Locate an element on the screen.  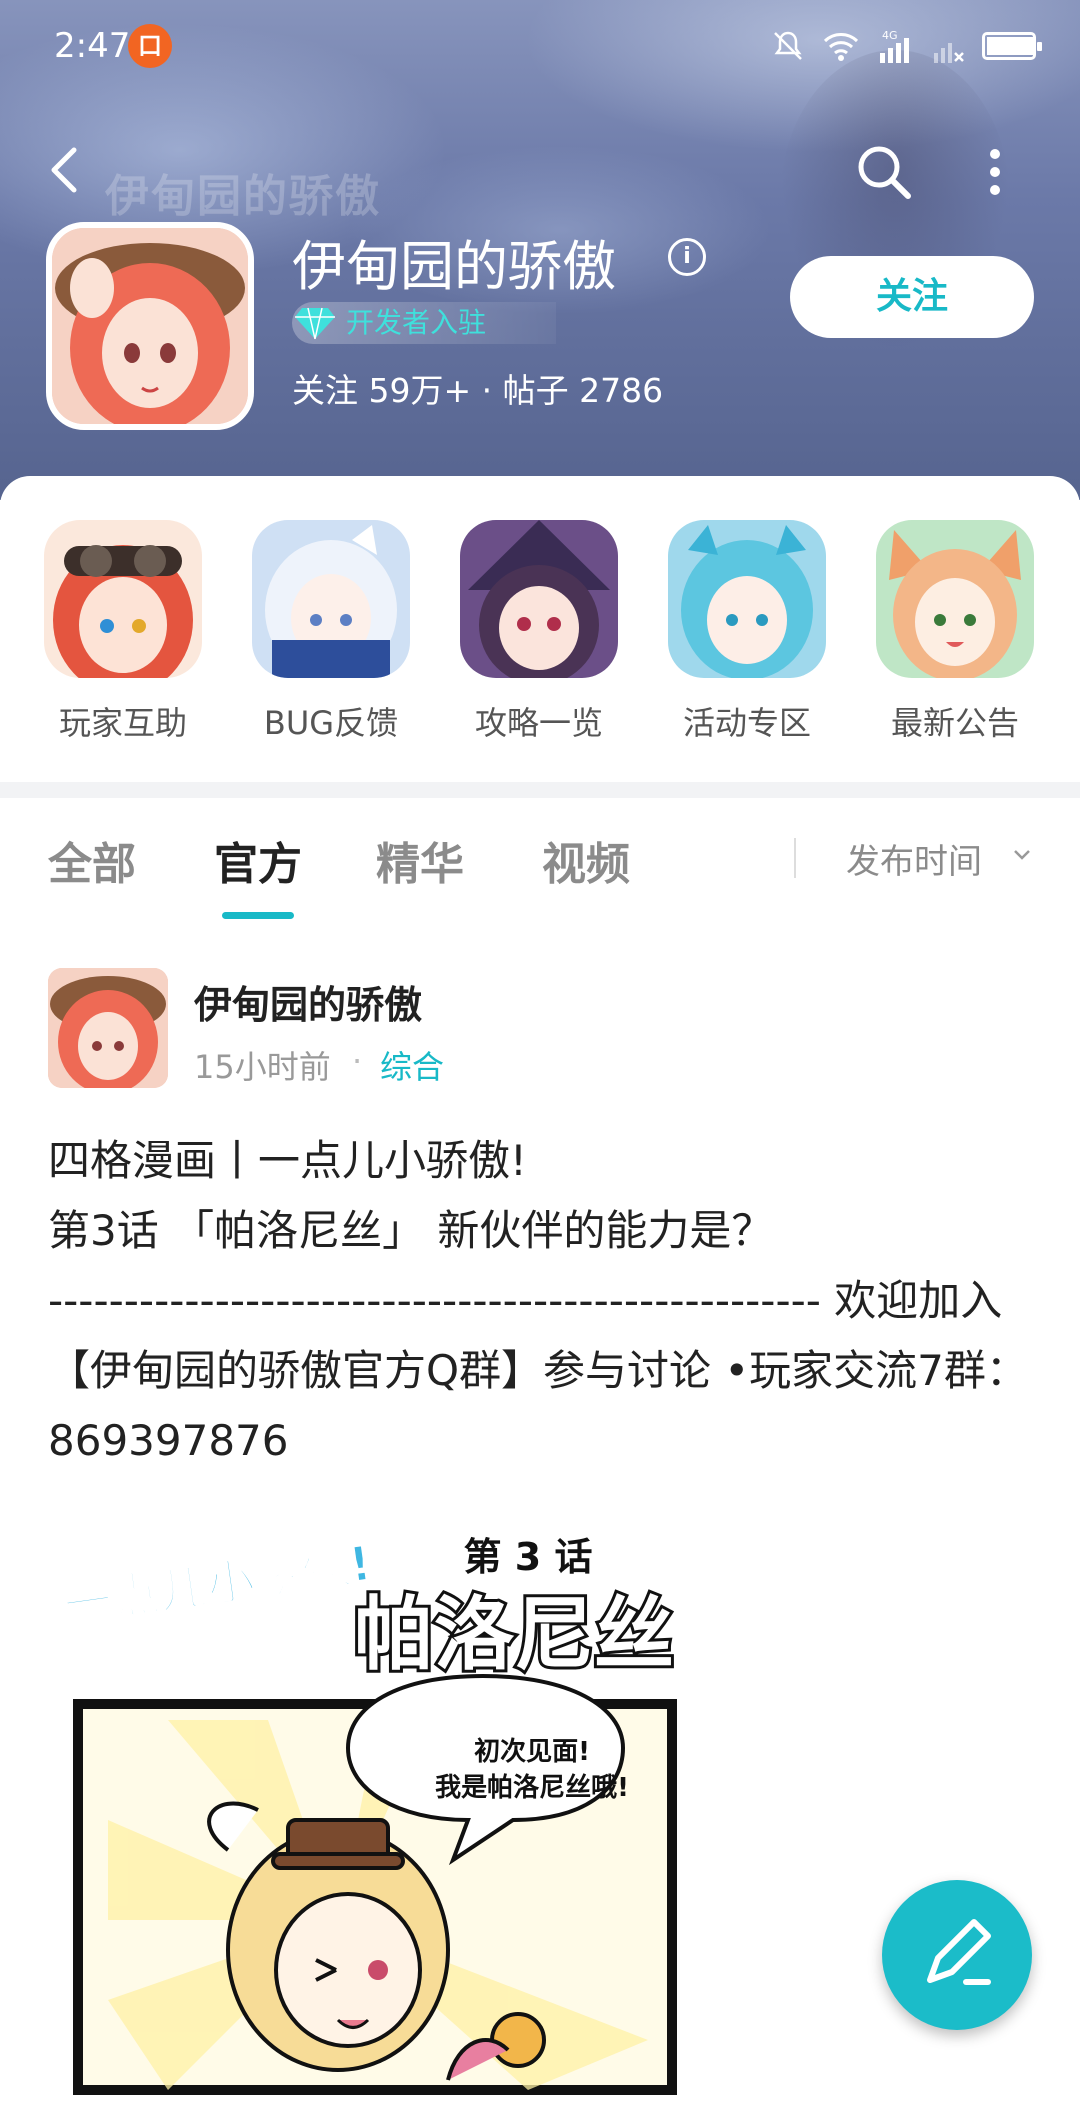
quick-link-announcements: 最新公告 is located at coordinates (955, 655).